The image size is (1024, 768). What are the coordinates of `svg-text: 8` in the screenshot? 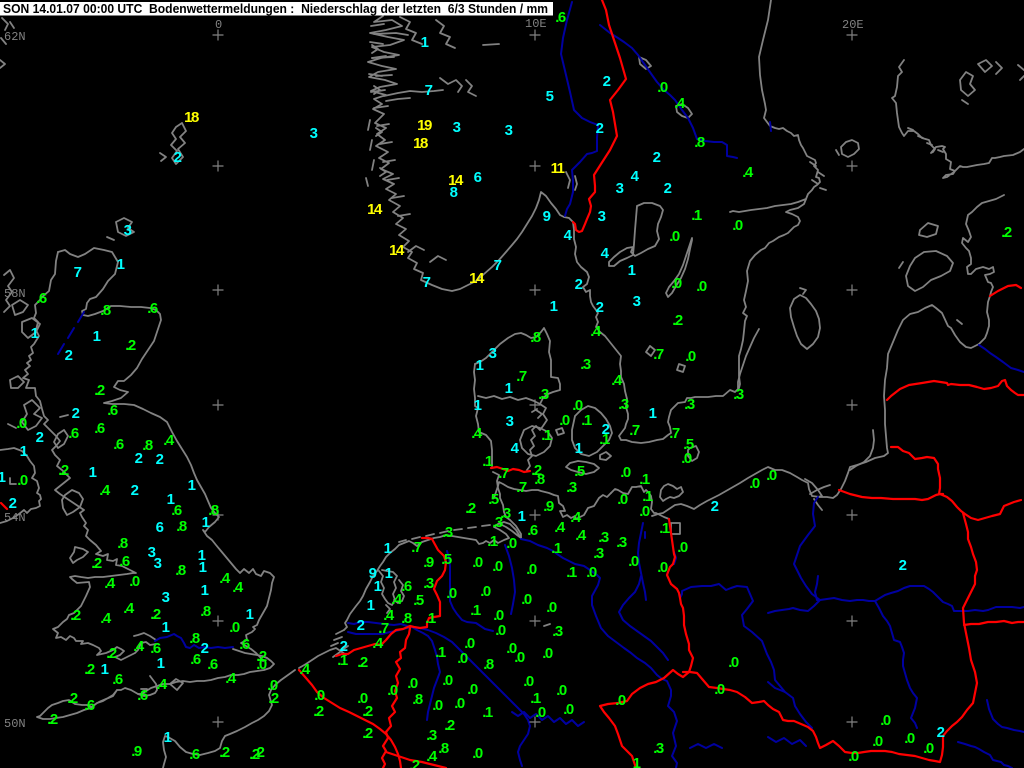 It's located at (454, 192).